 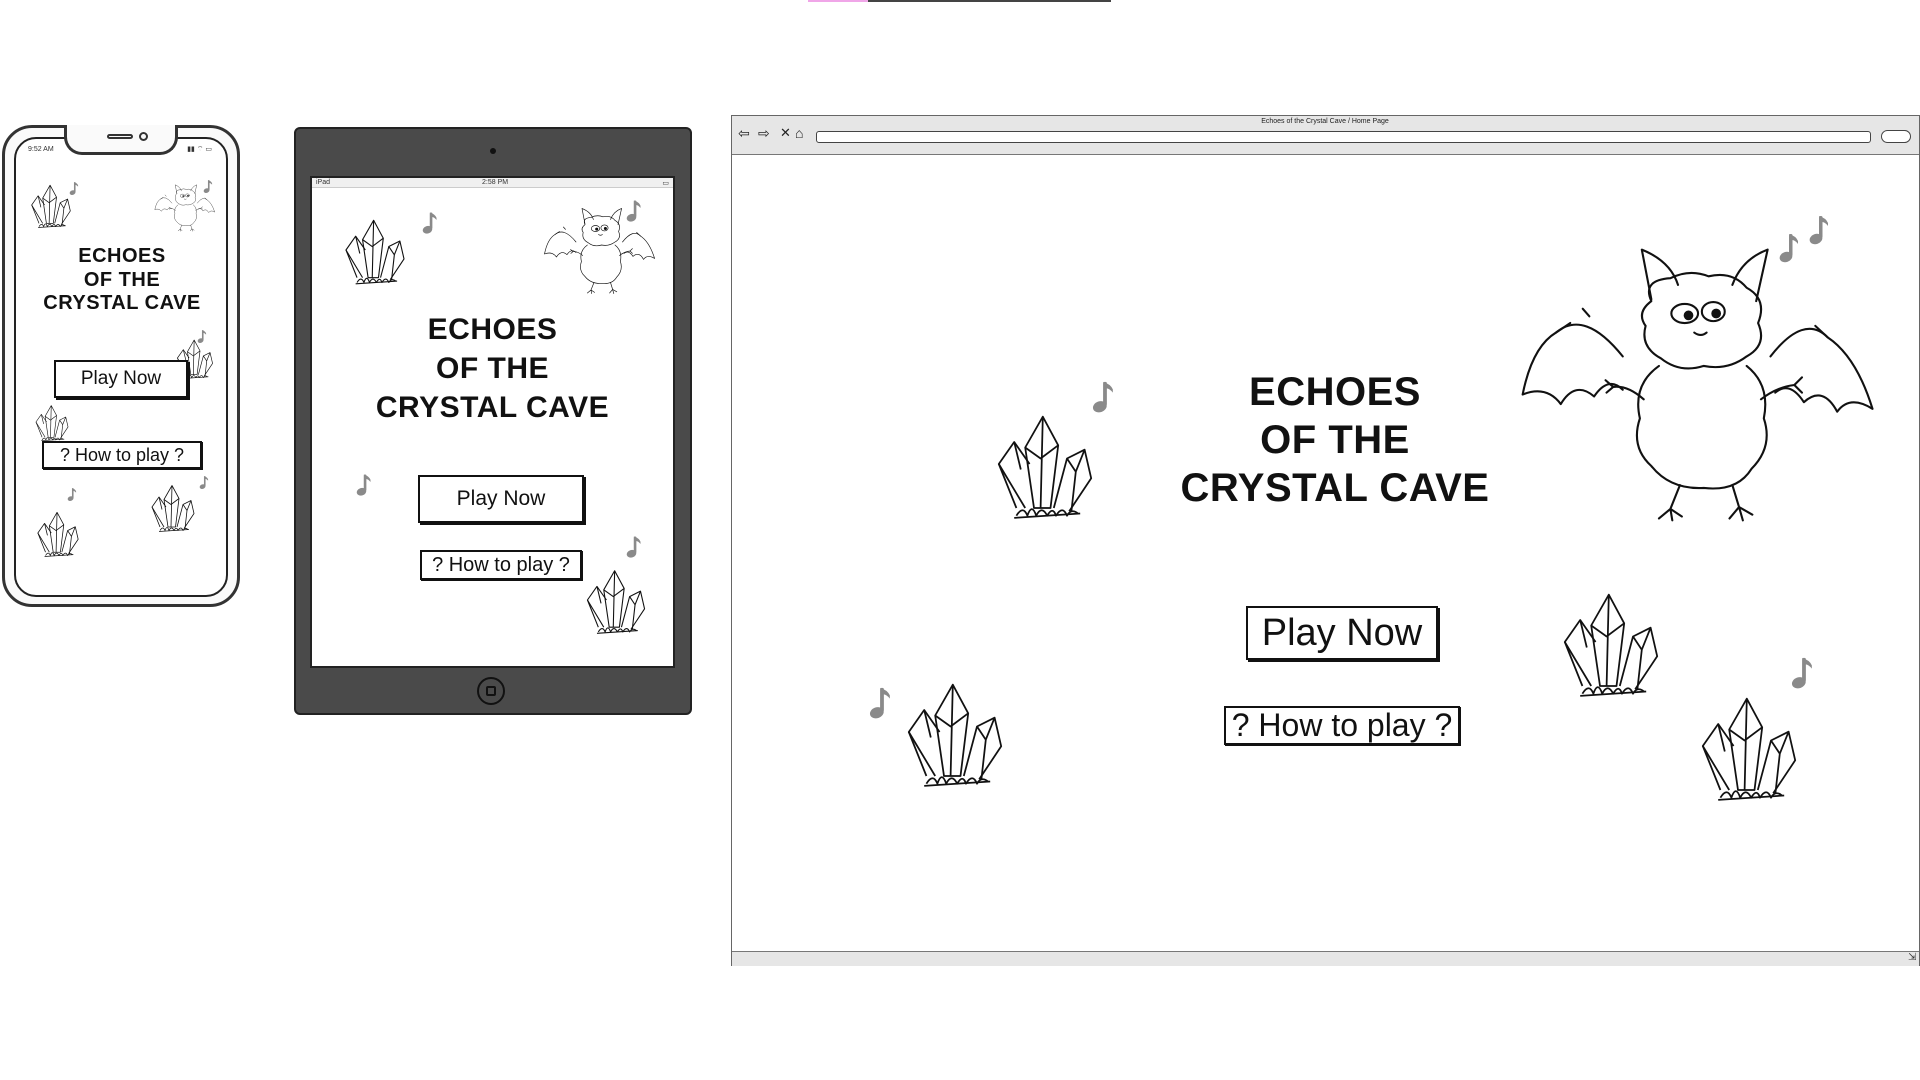 What do you see at coordinates (799, 133) in the screenshot?
I see `home-icon: ⌂` at bounding box center [799, 133].